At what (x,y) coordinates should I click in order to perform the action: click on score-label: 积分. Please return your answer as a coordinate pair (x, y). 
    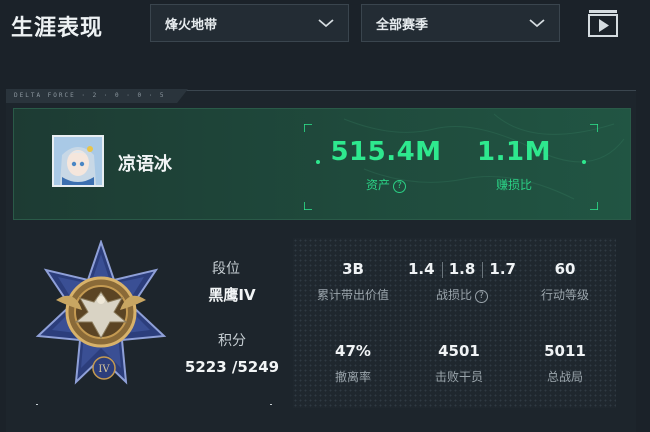
    Looking at the image, I should click on (232, 341).